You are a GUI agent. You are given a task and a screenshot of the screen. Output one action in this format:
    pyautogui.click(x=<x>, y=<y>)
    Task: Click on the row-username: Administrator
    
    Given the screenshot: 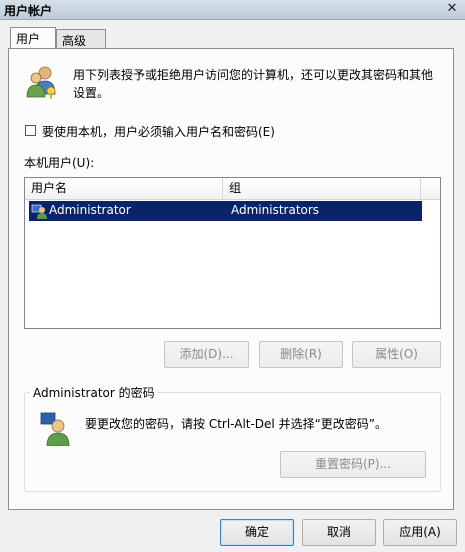 What is the action you would take?
    pyautogui.click(x=90, y=210)
    